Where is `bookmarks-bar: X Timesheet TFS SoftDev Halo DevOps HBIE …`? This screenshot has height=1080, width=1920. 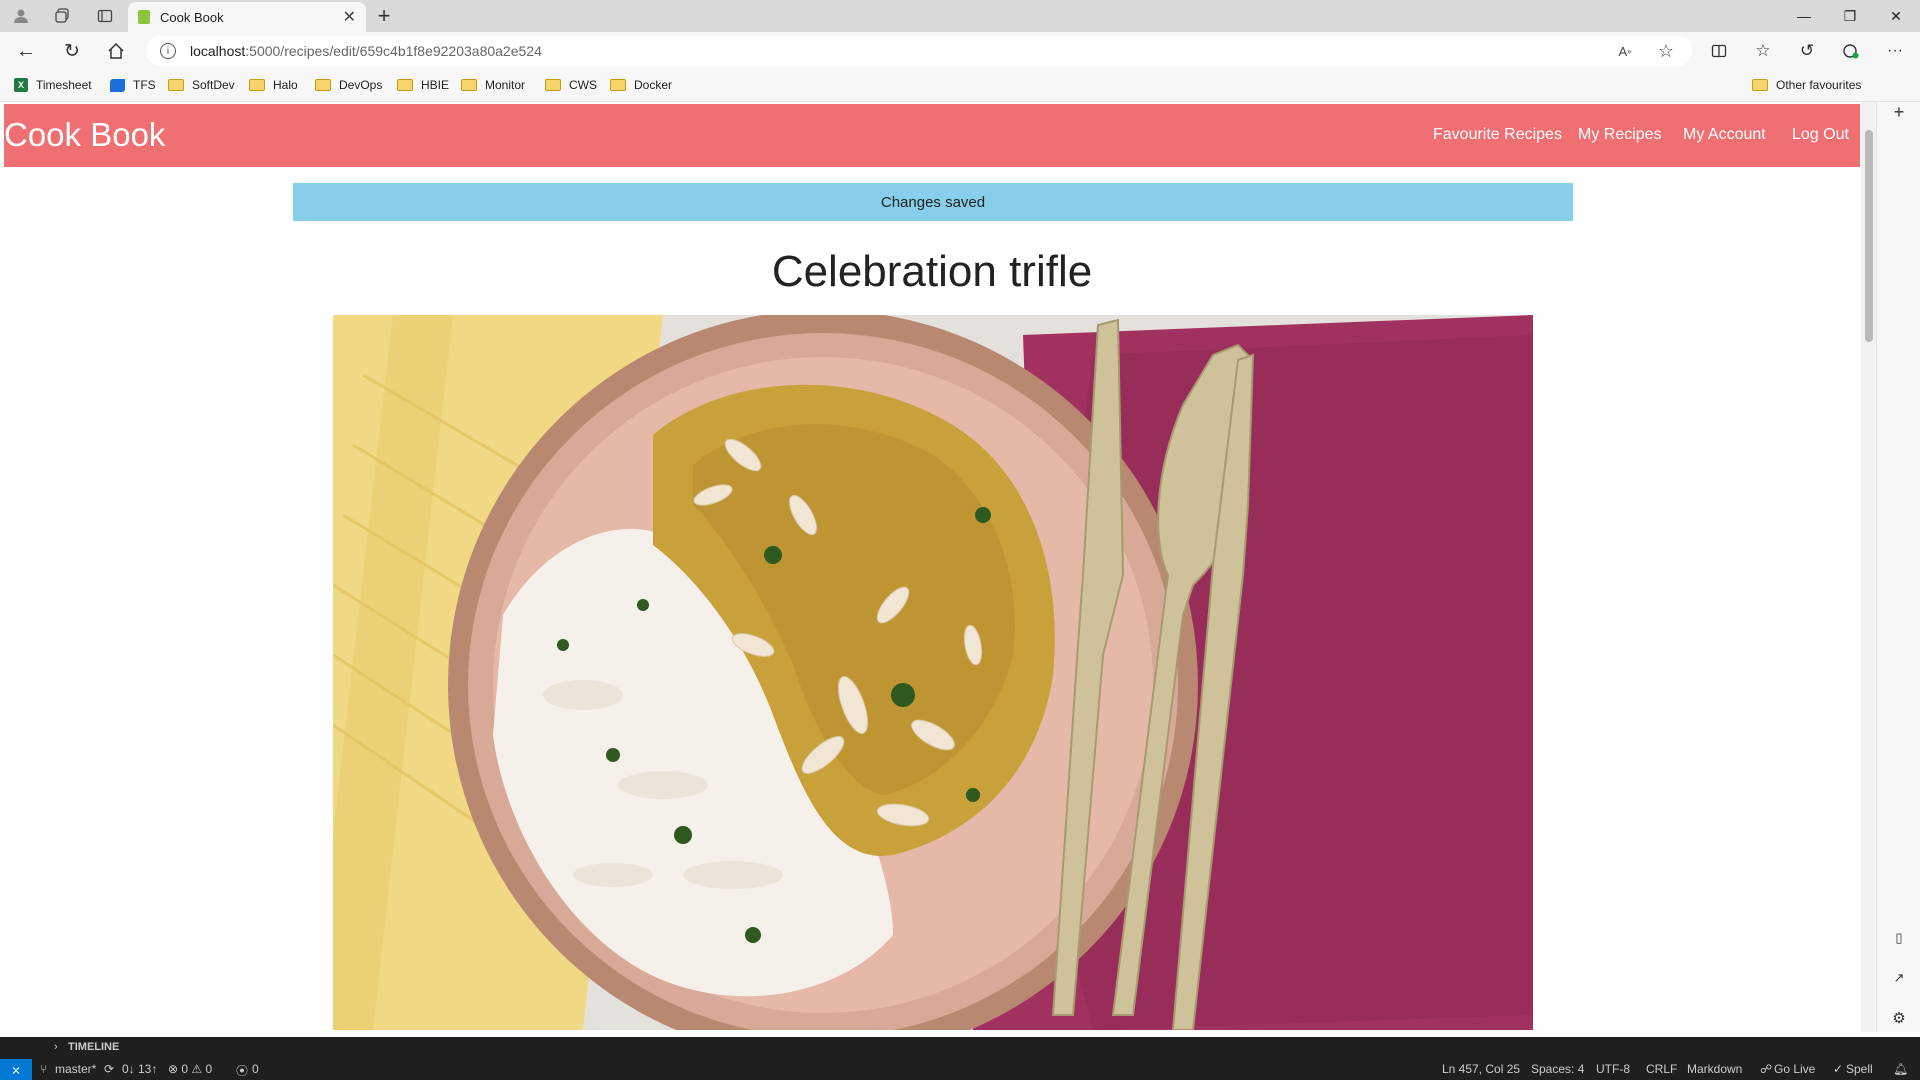
bookmarks-bar: X Timesheet TFS SoftDev Halo DevOps HBIE … is located at coordinates (960, 86).